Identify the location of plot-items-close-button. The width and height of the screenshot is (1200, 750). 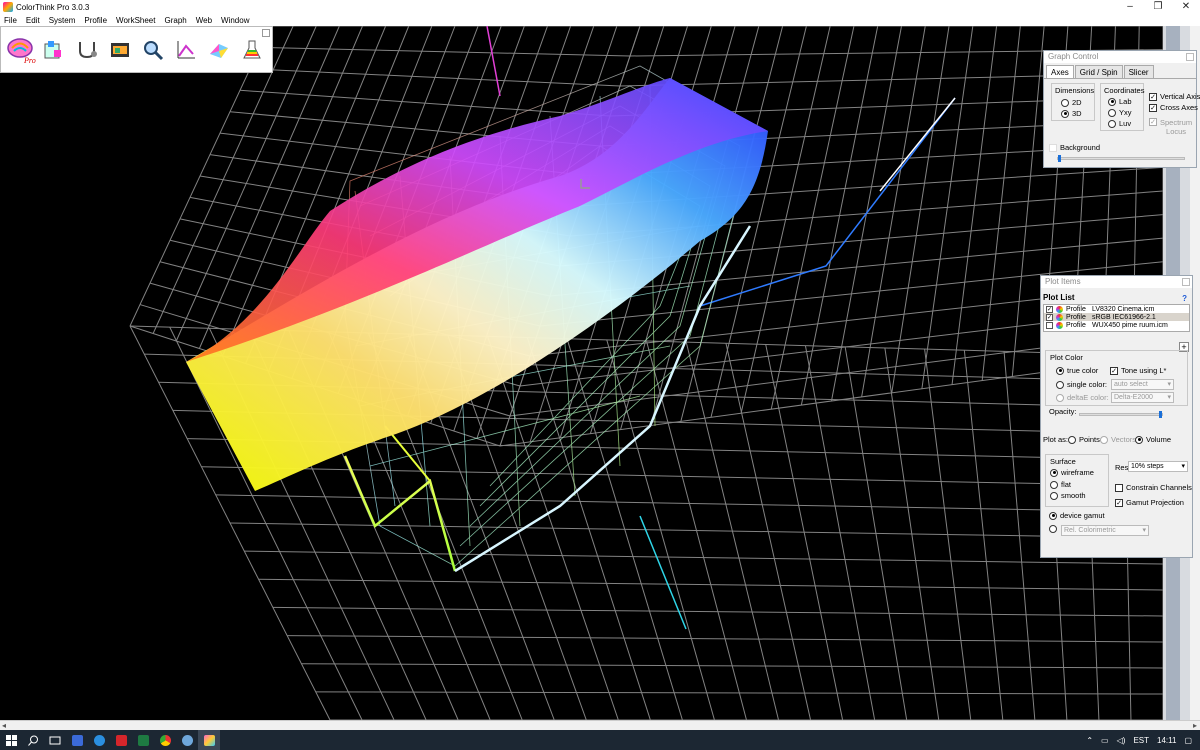
(1186, 282).